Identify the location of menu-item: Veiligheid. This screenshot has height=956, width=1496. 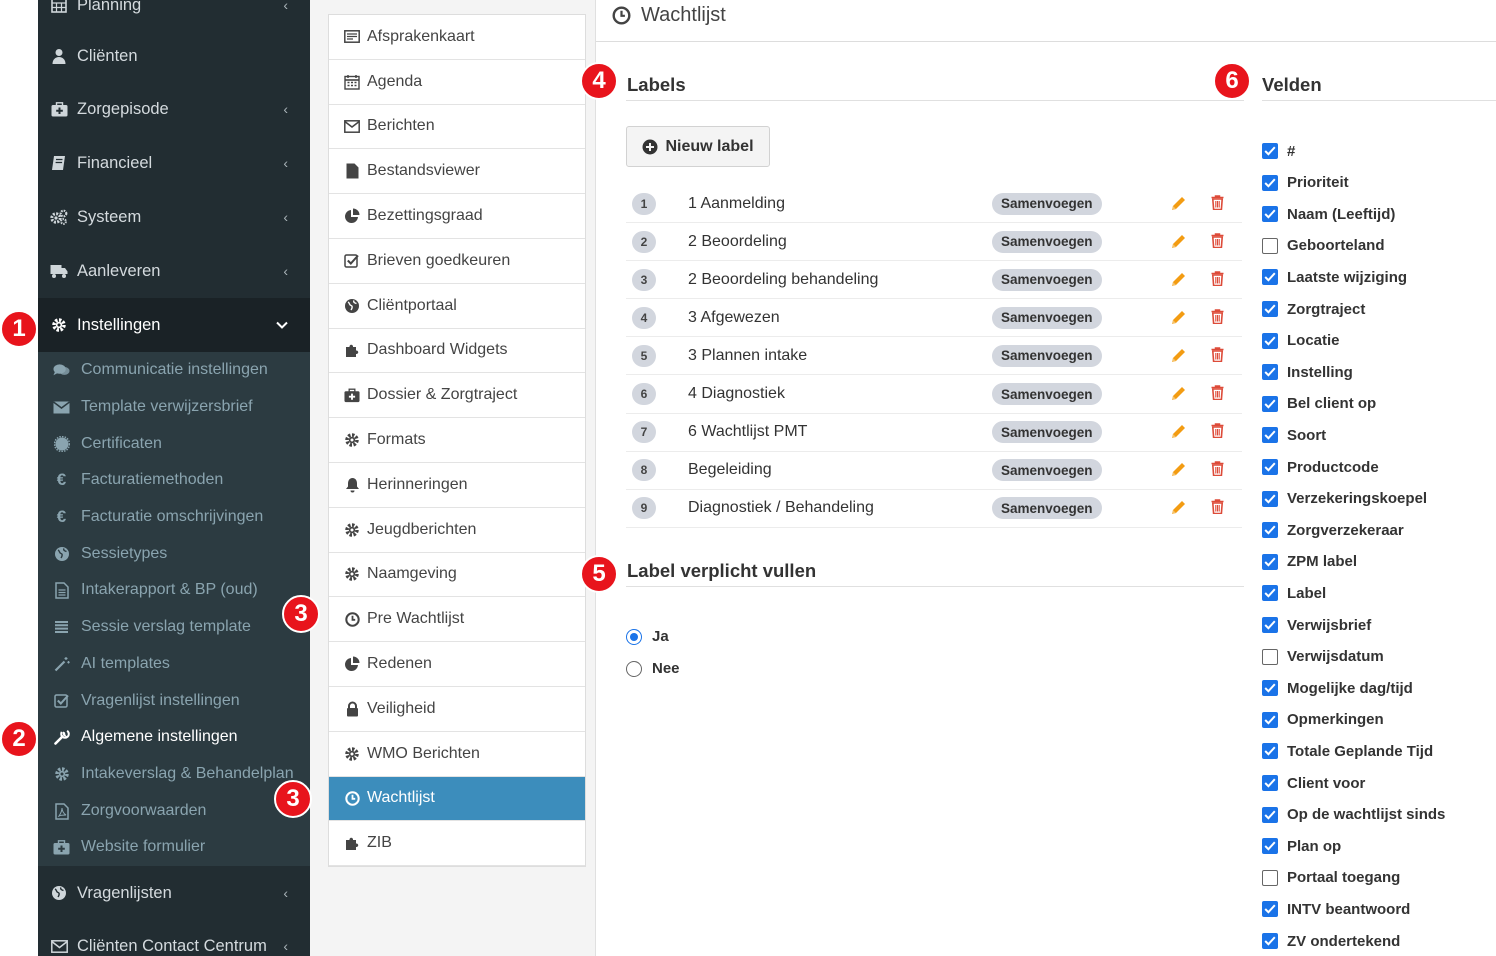
(457, 709).